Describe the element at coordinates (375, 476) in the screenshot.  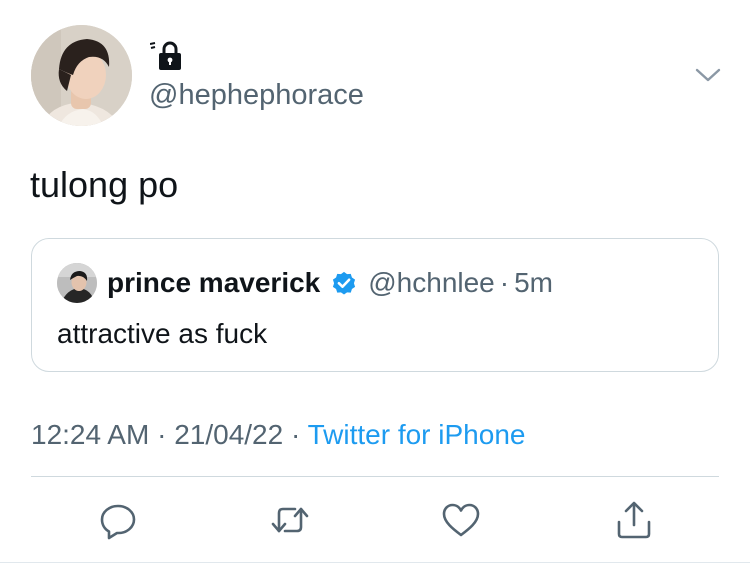
I see `divider` at that location.